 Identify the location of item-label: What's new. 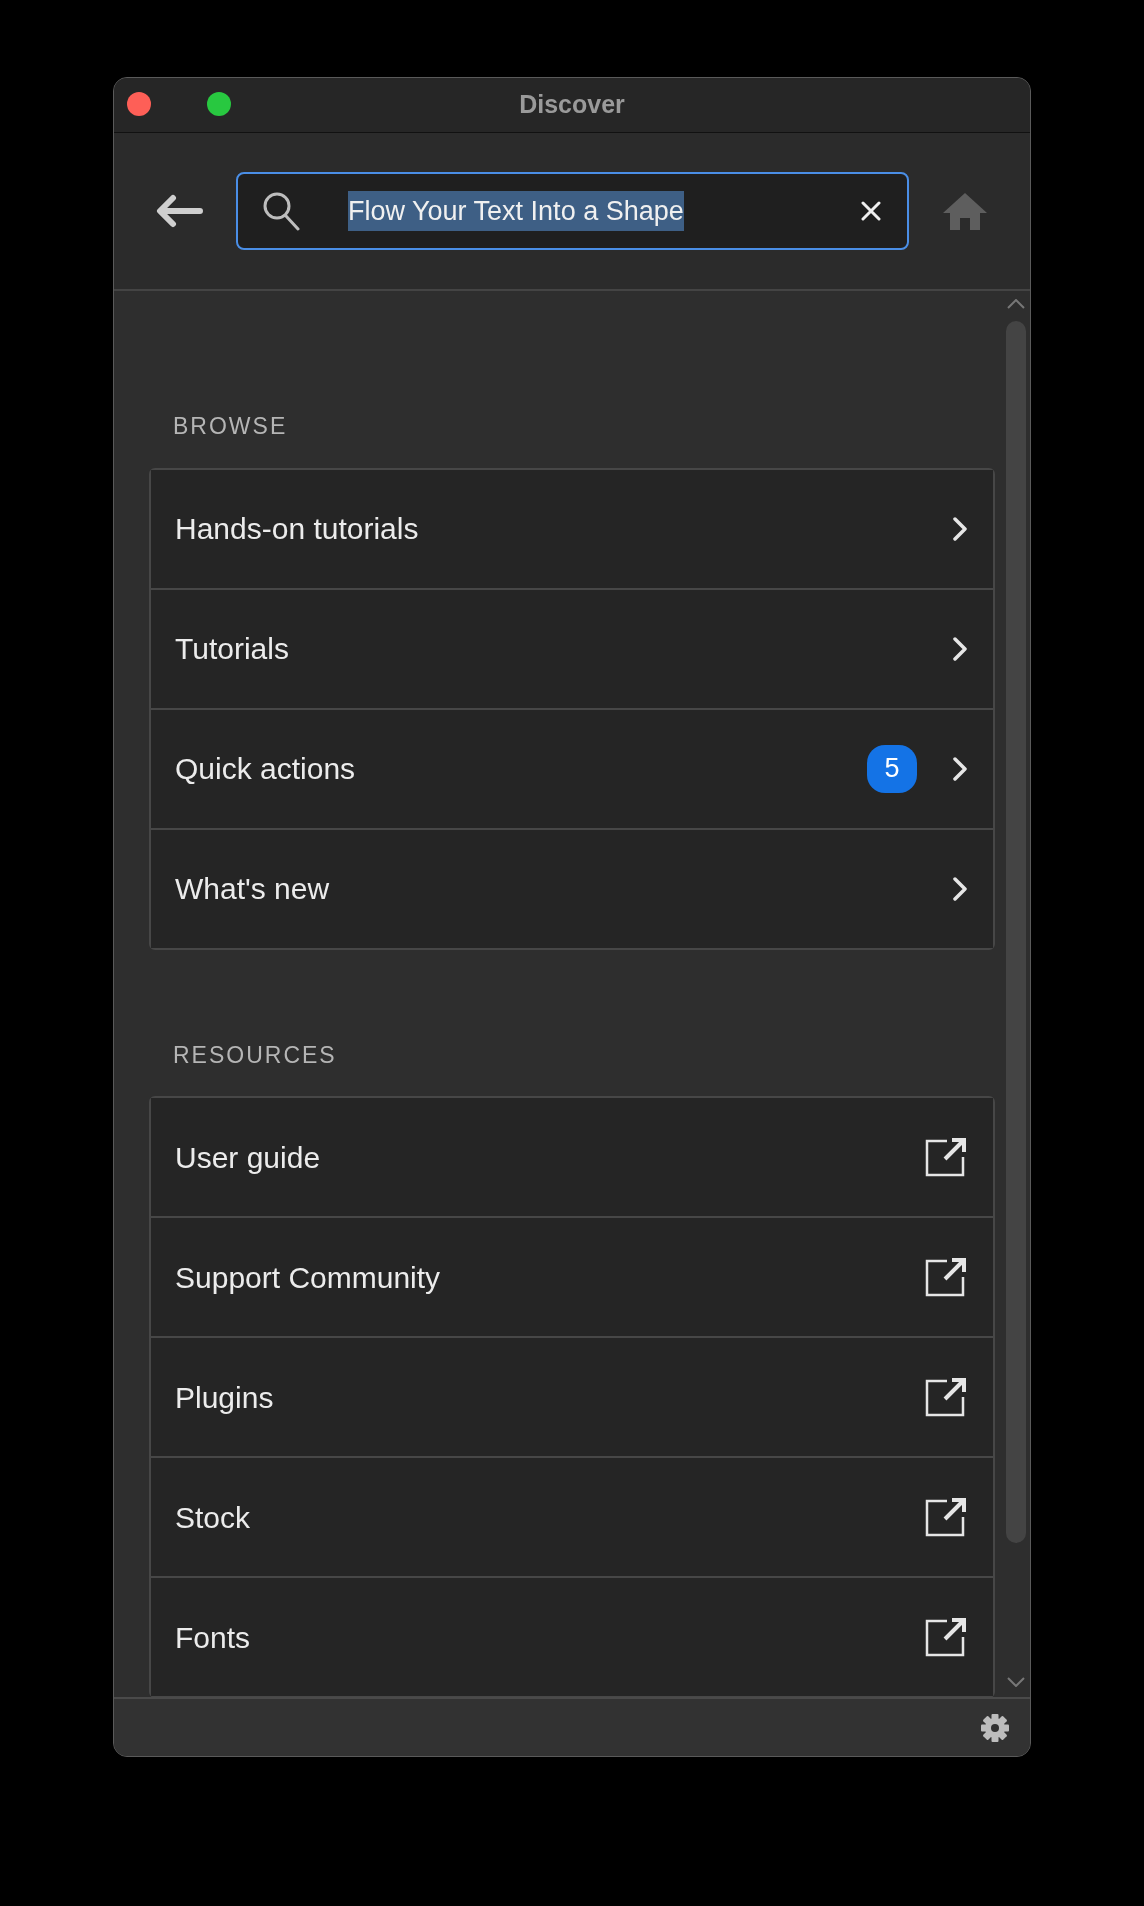
(252, 889).